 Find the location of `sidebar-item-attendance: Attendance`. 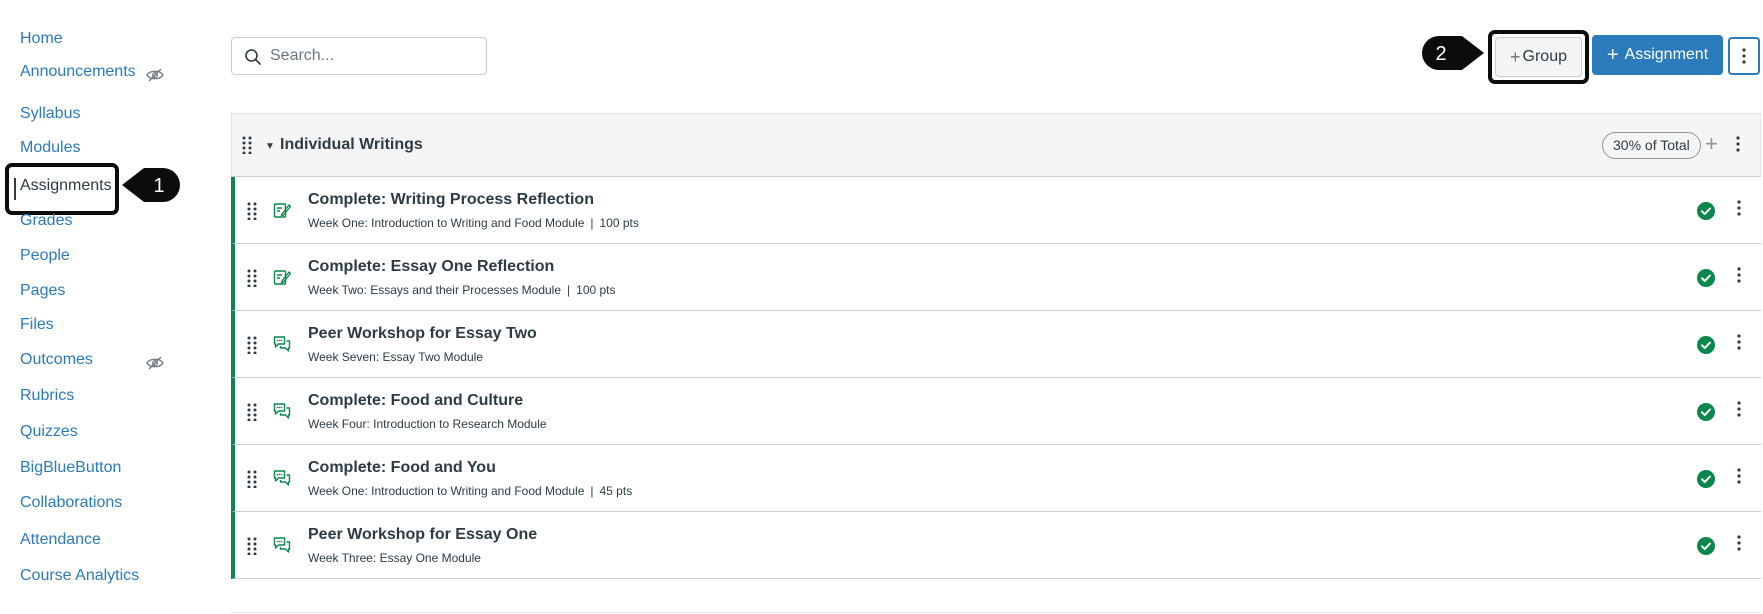

sidebar-item-attendance: Attendance is located at coordinates (60, 540).